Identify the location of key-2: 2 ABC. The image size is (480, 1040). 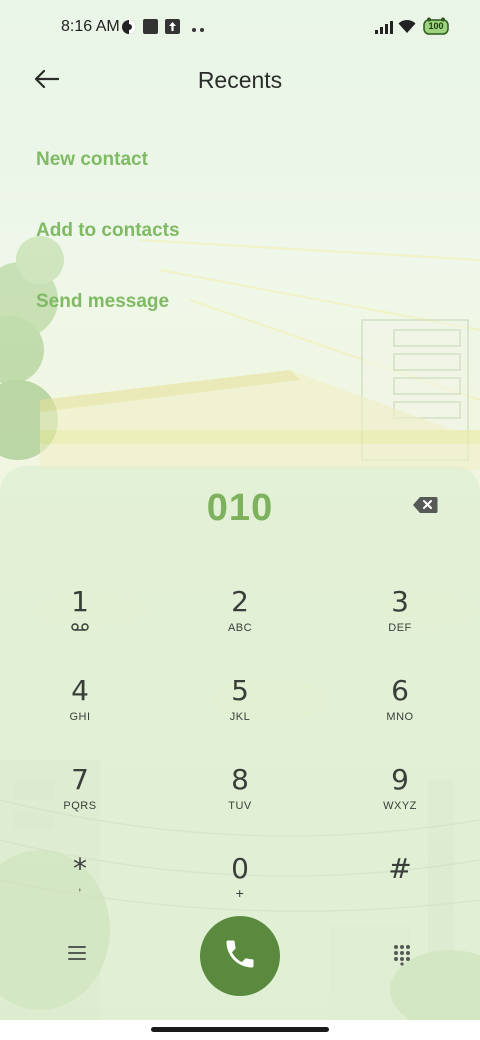
(240, 622).